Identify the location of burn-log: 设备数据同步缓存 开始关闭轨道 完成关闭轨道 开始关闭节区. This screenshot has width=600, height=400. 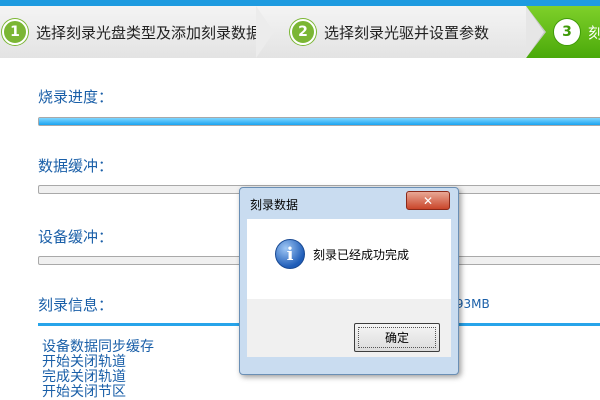
(98, 370).